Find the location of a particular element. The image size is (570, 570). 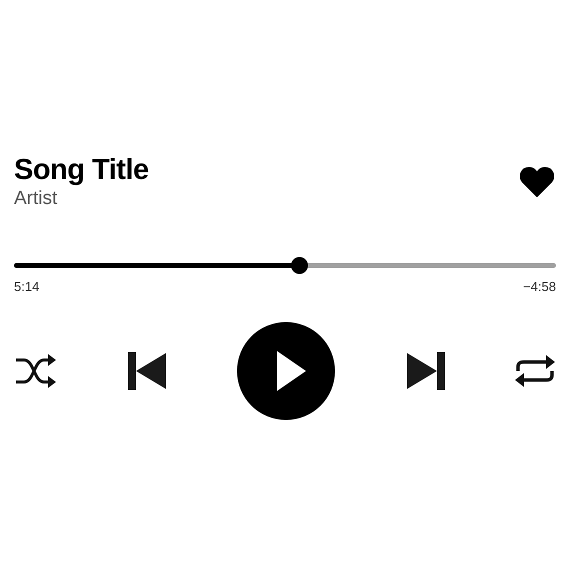

elapsed-time: 5:14 is located at coordinates (27, 287).